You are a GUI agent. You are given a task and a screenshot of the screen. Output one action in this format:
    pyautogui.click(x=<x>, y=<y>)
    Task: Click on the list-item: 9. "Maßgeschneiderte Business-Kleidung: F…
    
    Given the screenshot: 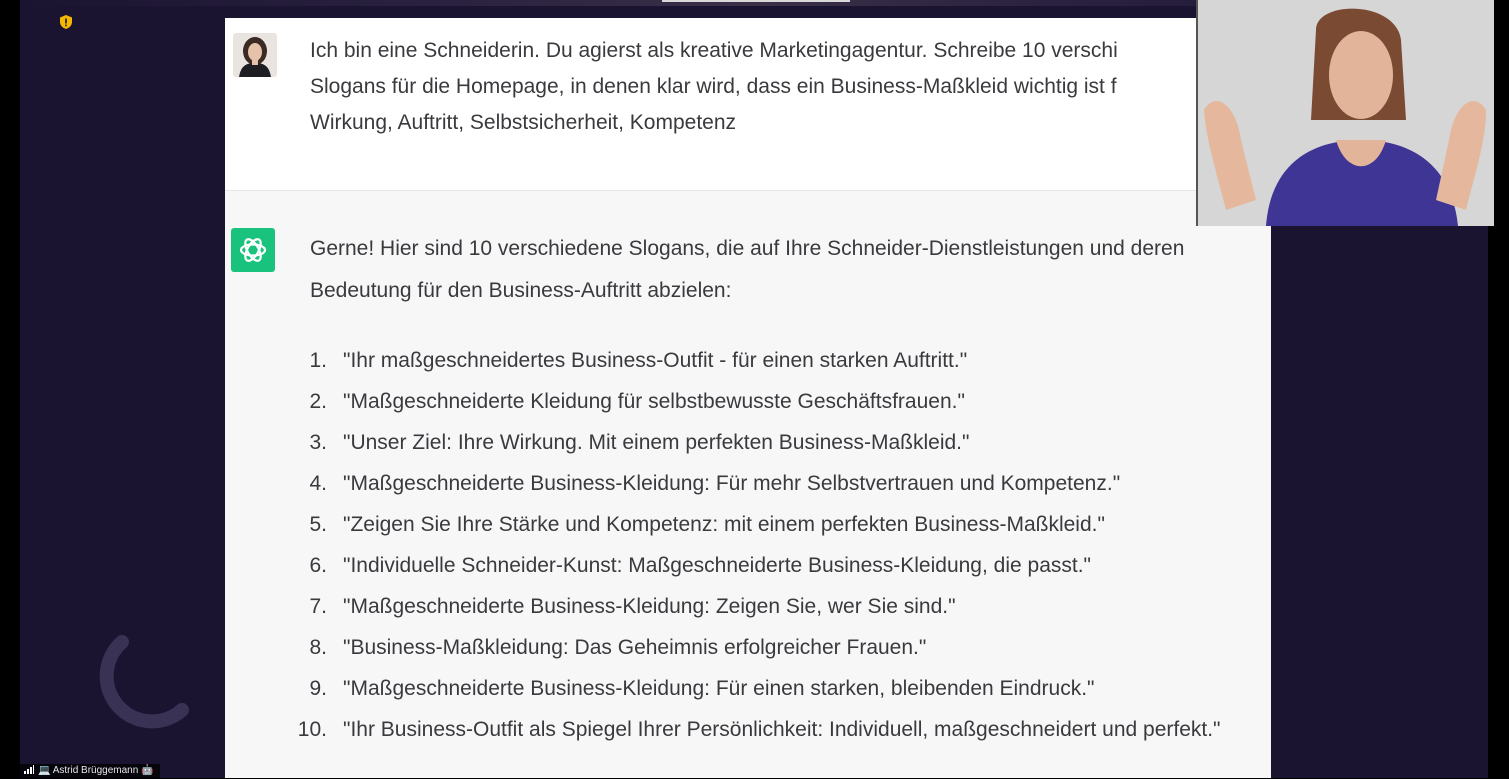 What is the action you would take?
    pyautogui.click(x=702, y=688)
    